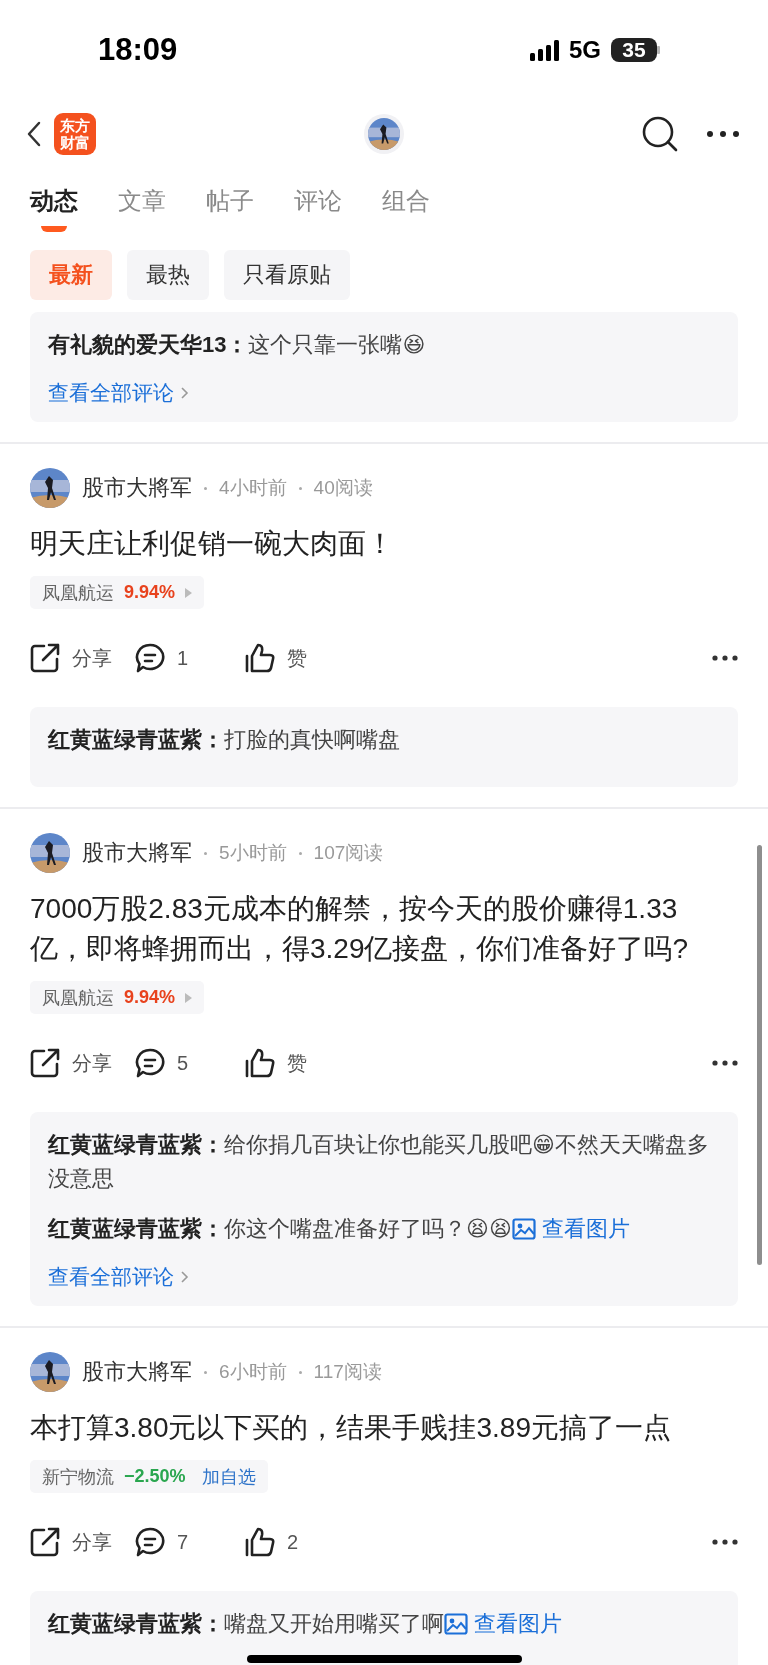 The width and height of the screenshot is (768, 1665). I want to click on comment-button: 5, so click(190, 1063).